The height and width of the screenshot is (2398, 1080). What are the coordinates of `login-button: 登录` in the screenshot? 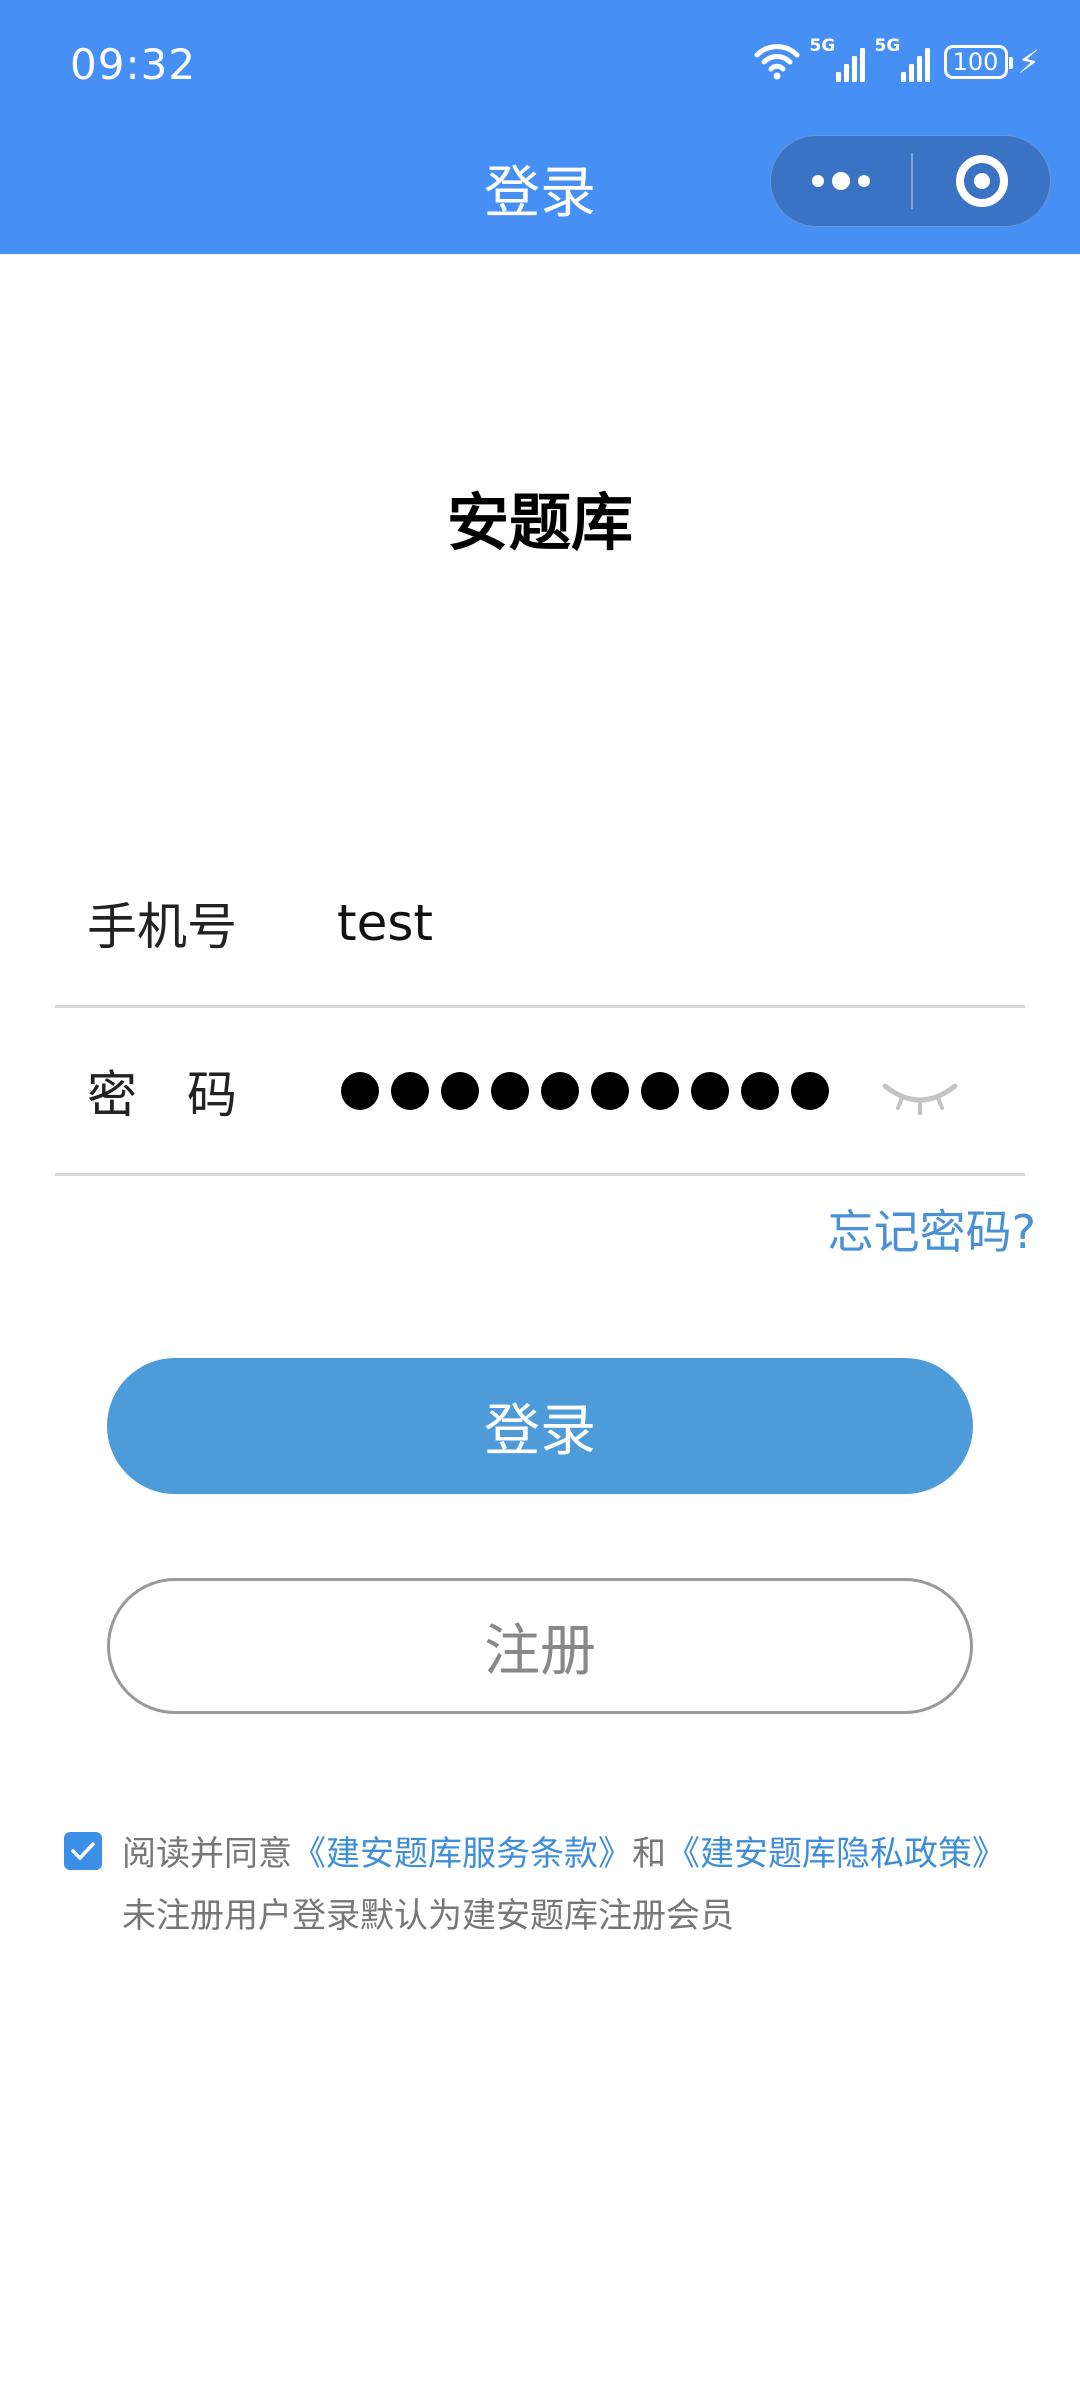 It's located at (540, 1426).